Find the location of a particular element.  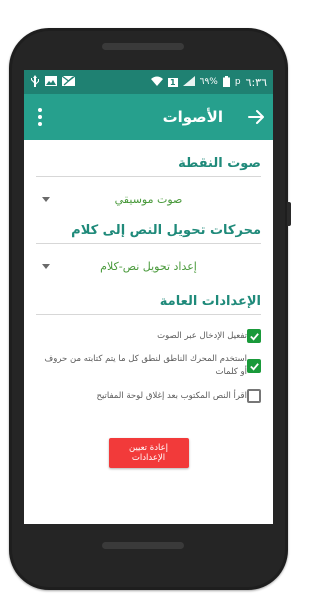

status-indicators: 1 ٦٩% p ٦:٣٦ is located at coordinates (209, 82).